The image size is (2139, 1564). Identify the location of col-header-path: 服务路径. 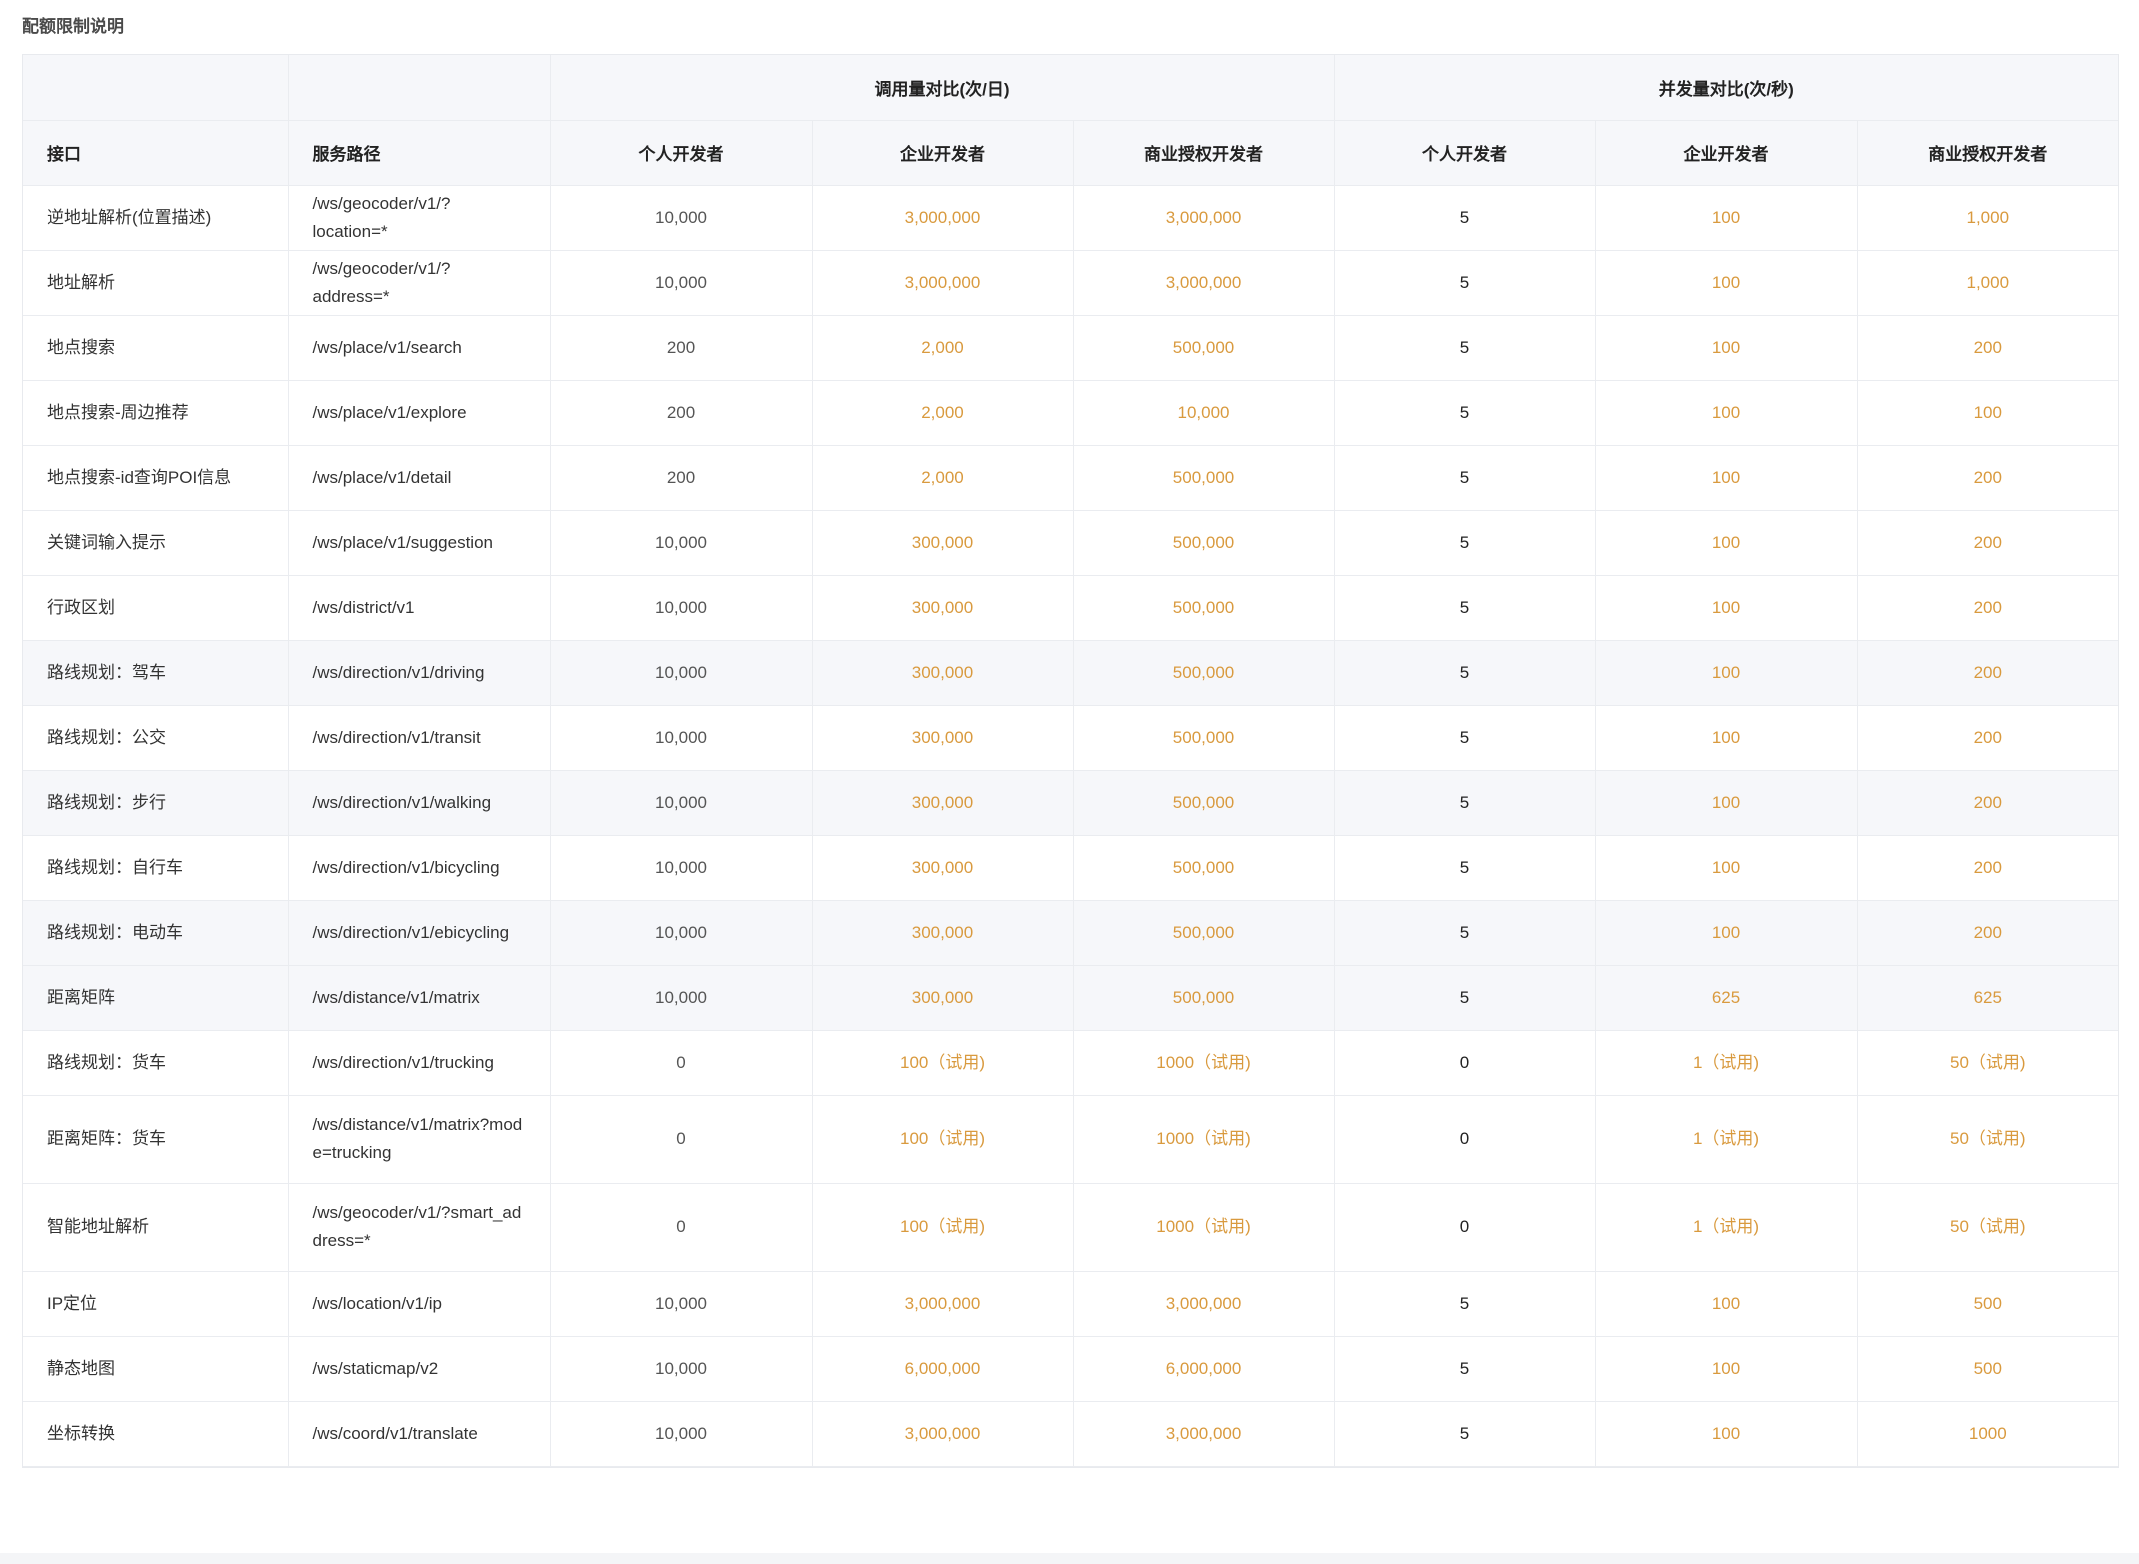
(419, 153).